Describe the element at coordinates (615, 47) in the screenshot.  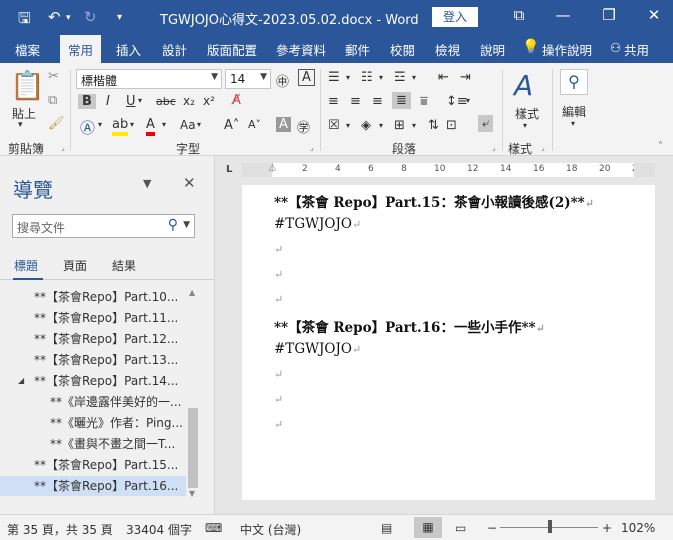
I see `share-icon: ⚇` at that location.